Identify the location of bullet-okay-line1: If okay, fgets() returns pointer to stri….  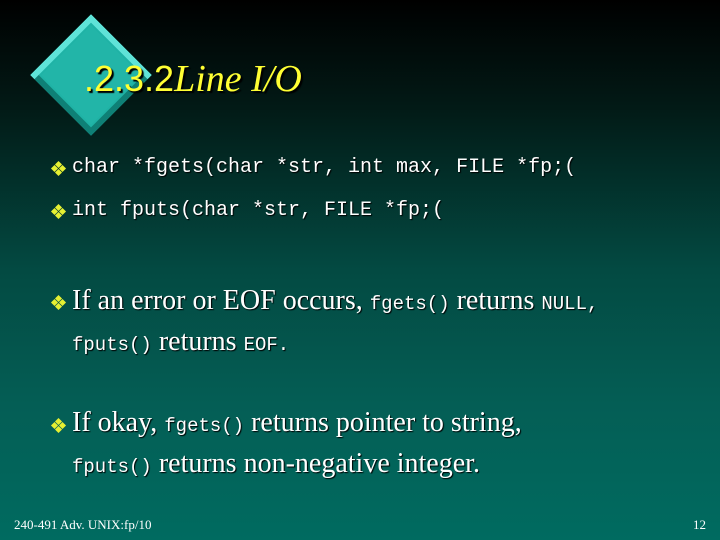
(297, 423).